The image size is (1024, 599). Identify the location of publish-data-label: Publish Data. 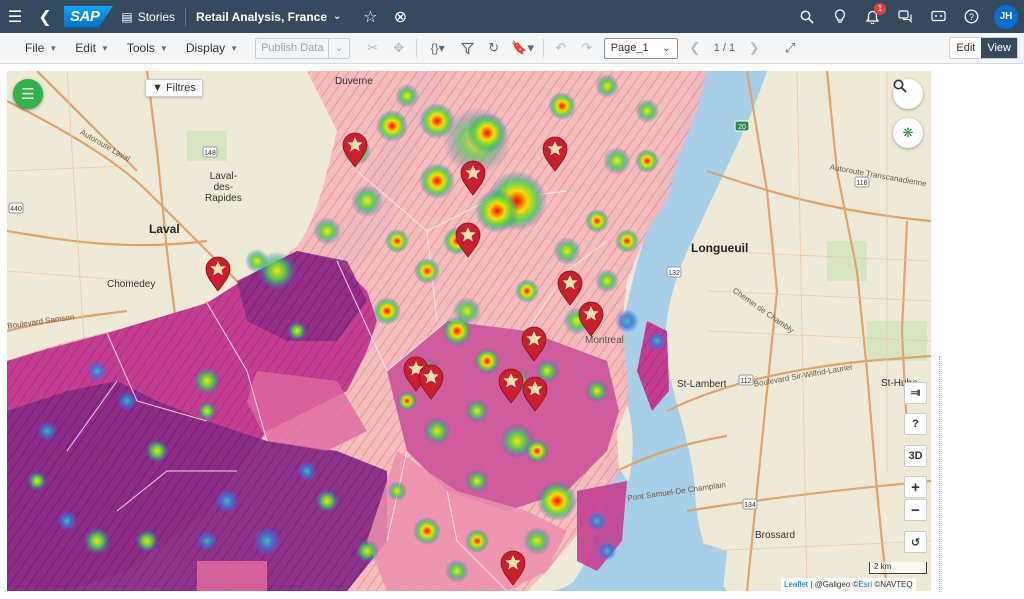
(292, 47).